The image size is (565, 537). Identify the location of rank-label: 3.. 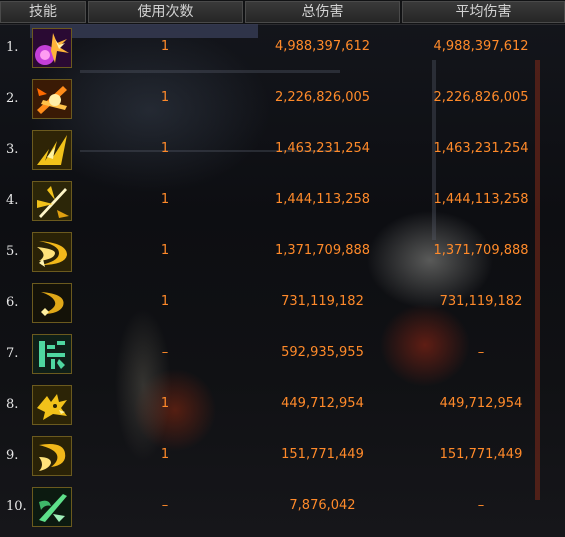
(12, 149).